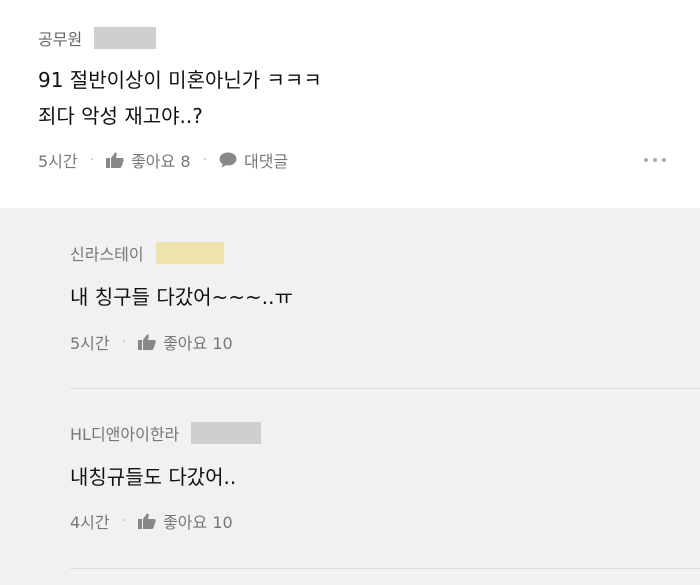  I want to click on reply-author: HL디앤아이한라, so click(166, 433).